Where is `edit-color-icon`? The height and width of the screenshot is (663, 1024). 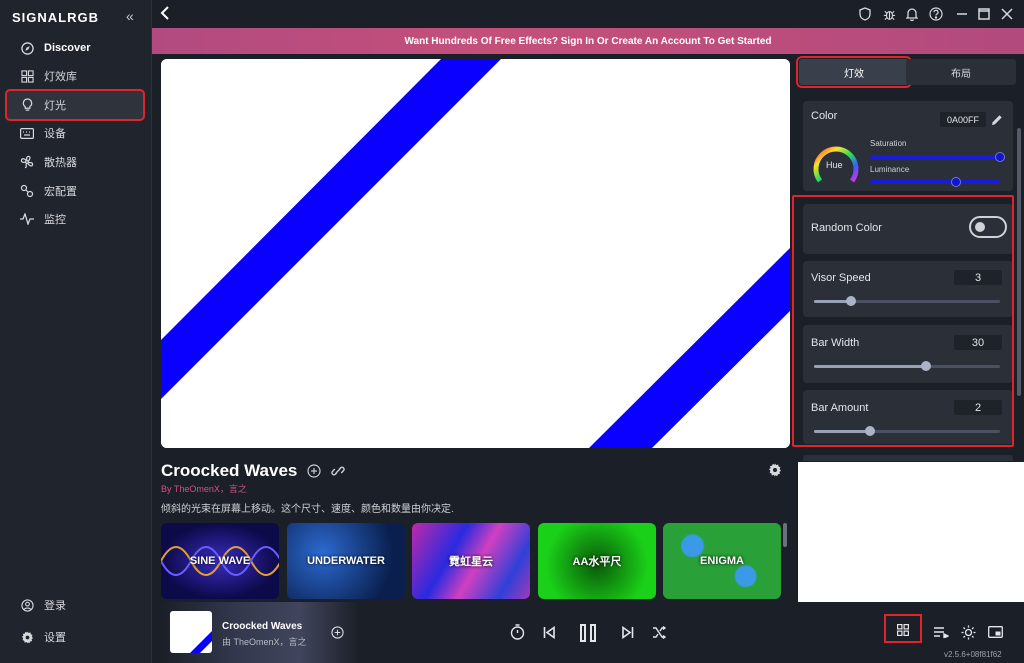 edit-color-icon is located at coordinates (997, 122).